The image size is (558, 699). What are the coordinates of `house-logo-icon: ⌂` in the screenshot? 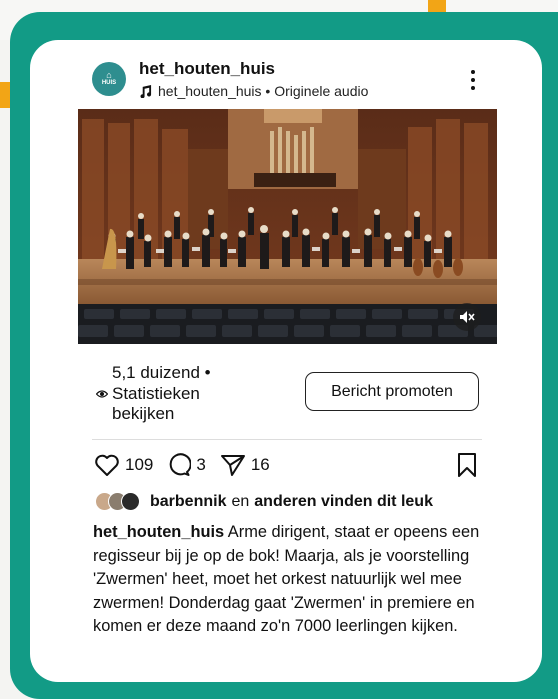 It's located at (109, 75).